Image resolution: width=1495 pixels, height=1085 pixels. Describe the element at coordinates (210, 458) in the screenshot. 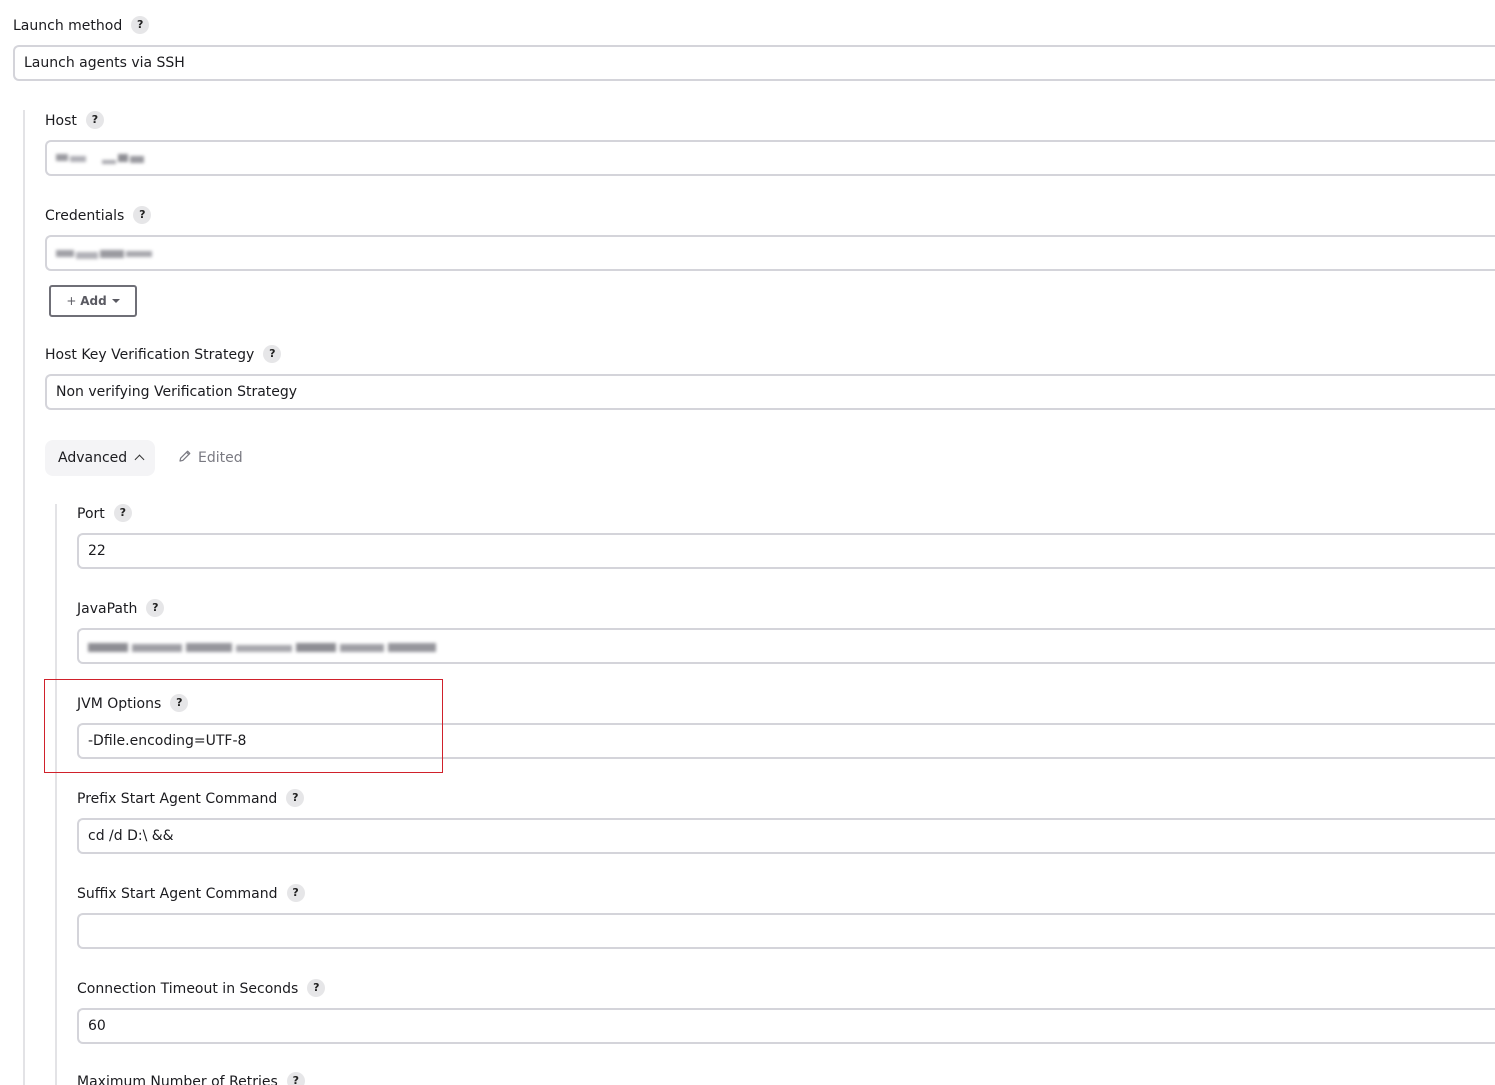

I see `edited-indicator: Edited` at that location.